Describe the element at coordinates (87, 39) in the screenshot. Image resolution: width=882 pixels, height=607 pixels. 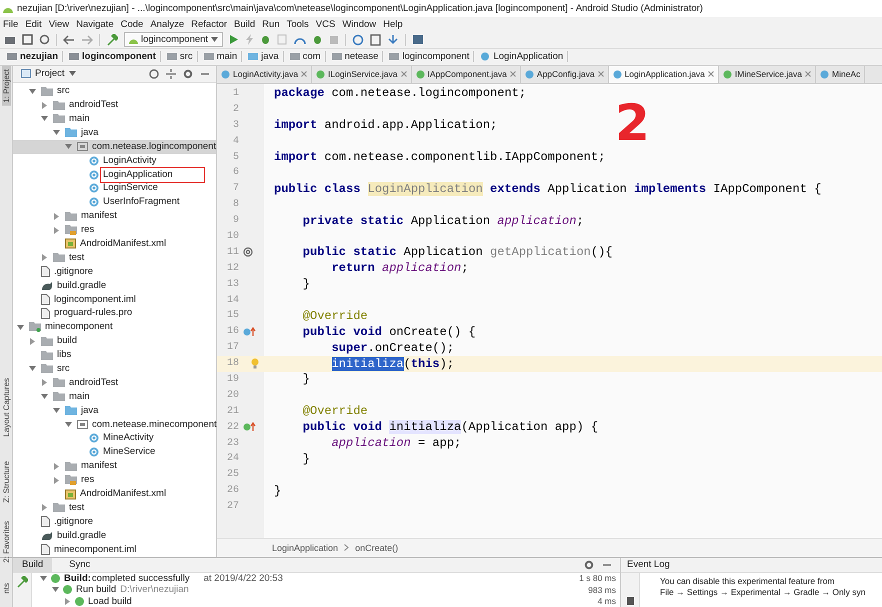
I see `forward-arrow-icon` at that location.